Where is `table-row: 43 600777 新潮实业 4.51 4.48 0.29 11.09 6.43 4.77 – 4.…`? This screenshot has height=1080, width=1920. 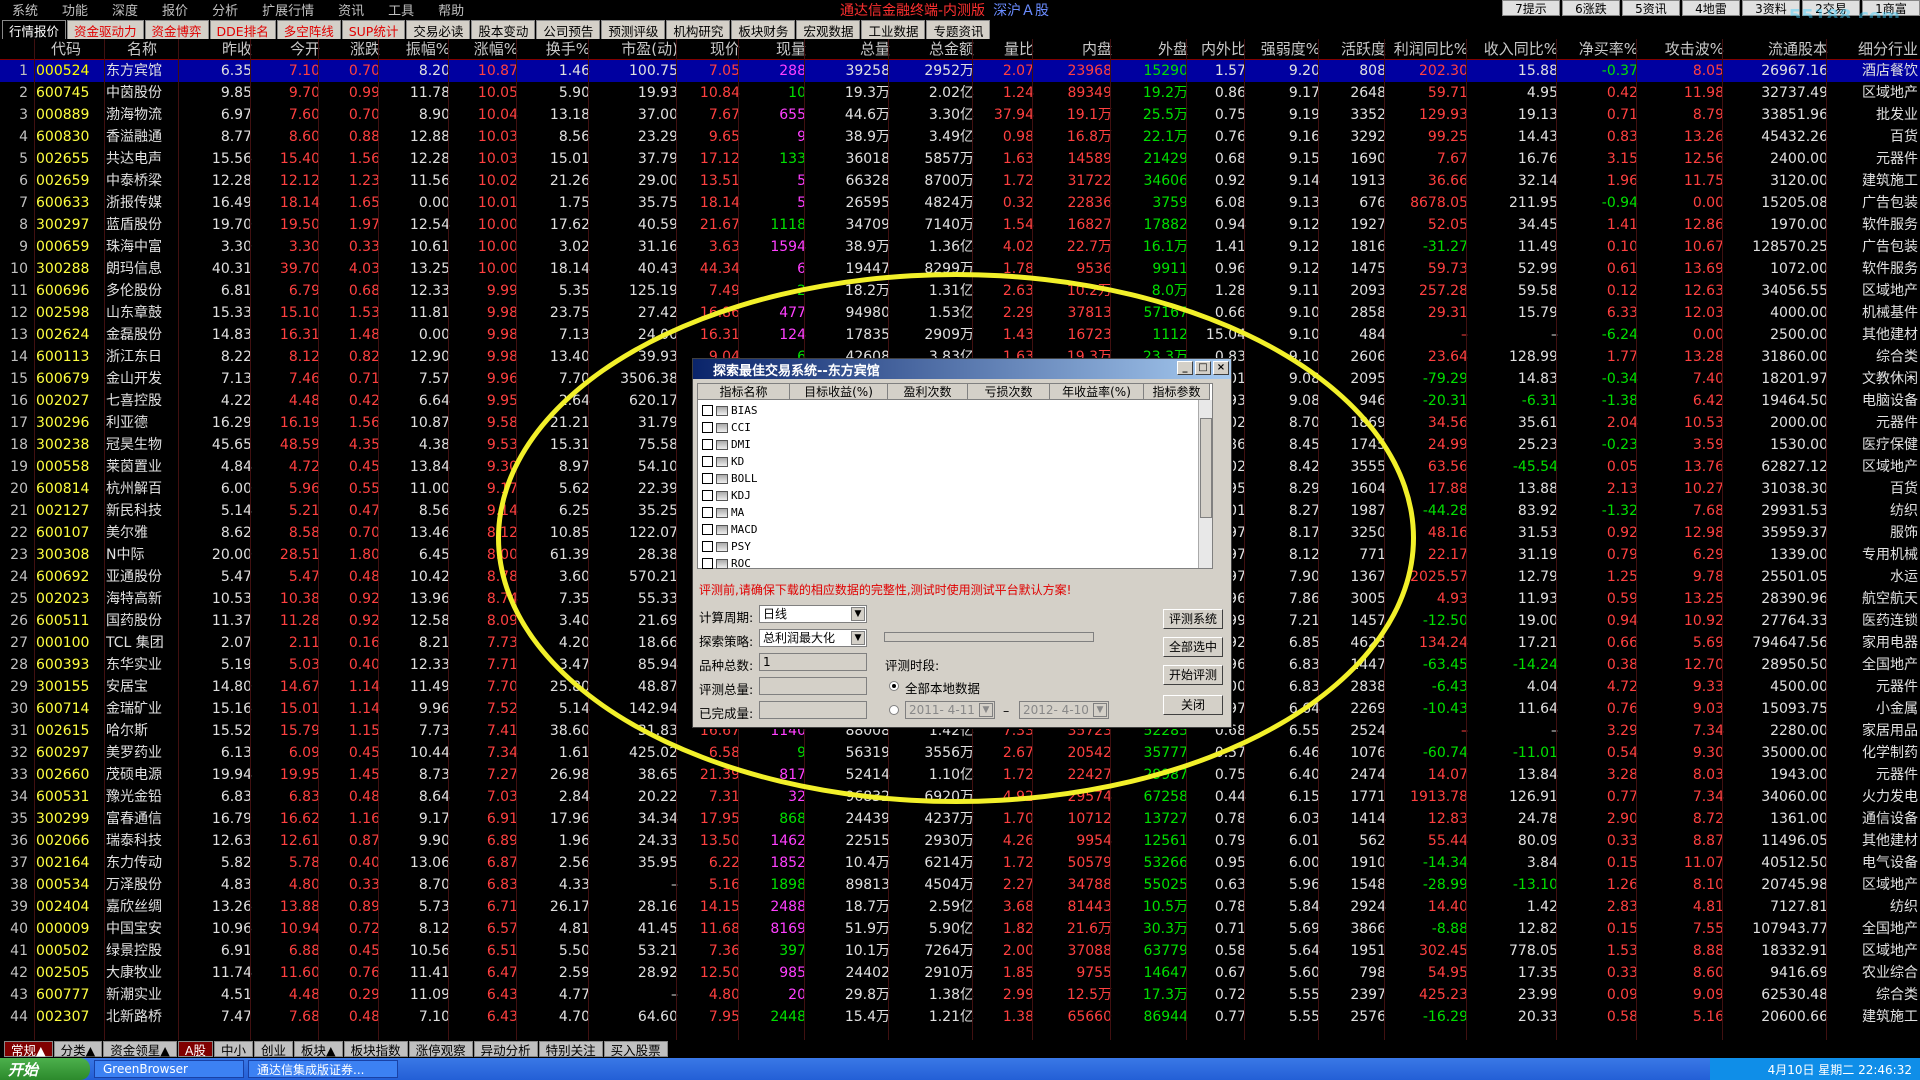 table-row: 43 600777 新潮实业 4.51 4.48 0.29 11.09 6.43 4.77 – 4.… is located at coordinates (960, 995).